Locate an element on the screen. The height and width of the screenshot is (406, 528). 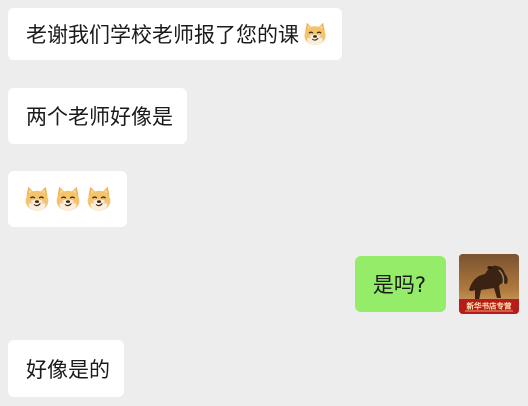
message-bubble-2: 两个老师好像是 is located at coordinates (97, 116).